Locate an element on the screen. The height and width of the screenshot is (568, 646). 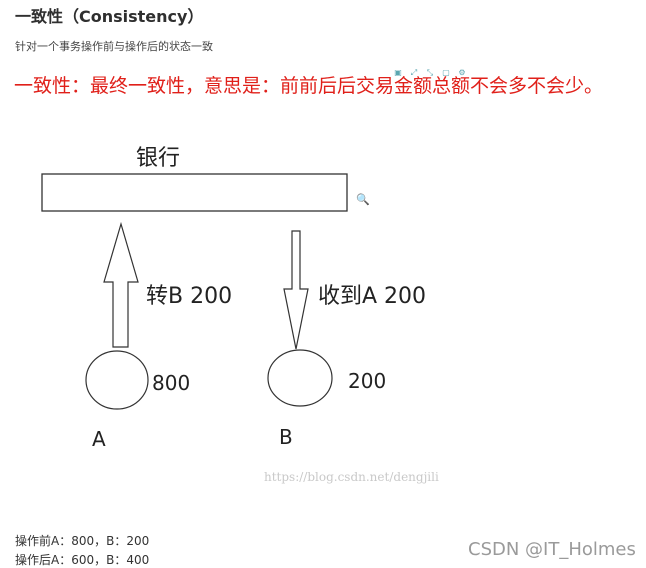
bank-label: 银行 is located at coordinates (158, 158).